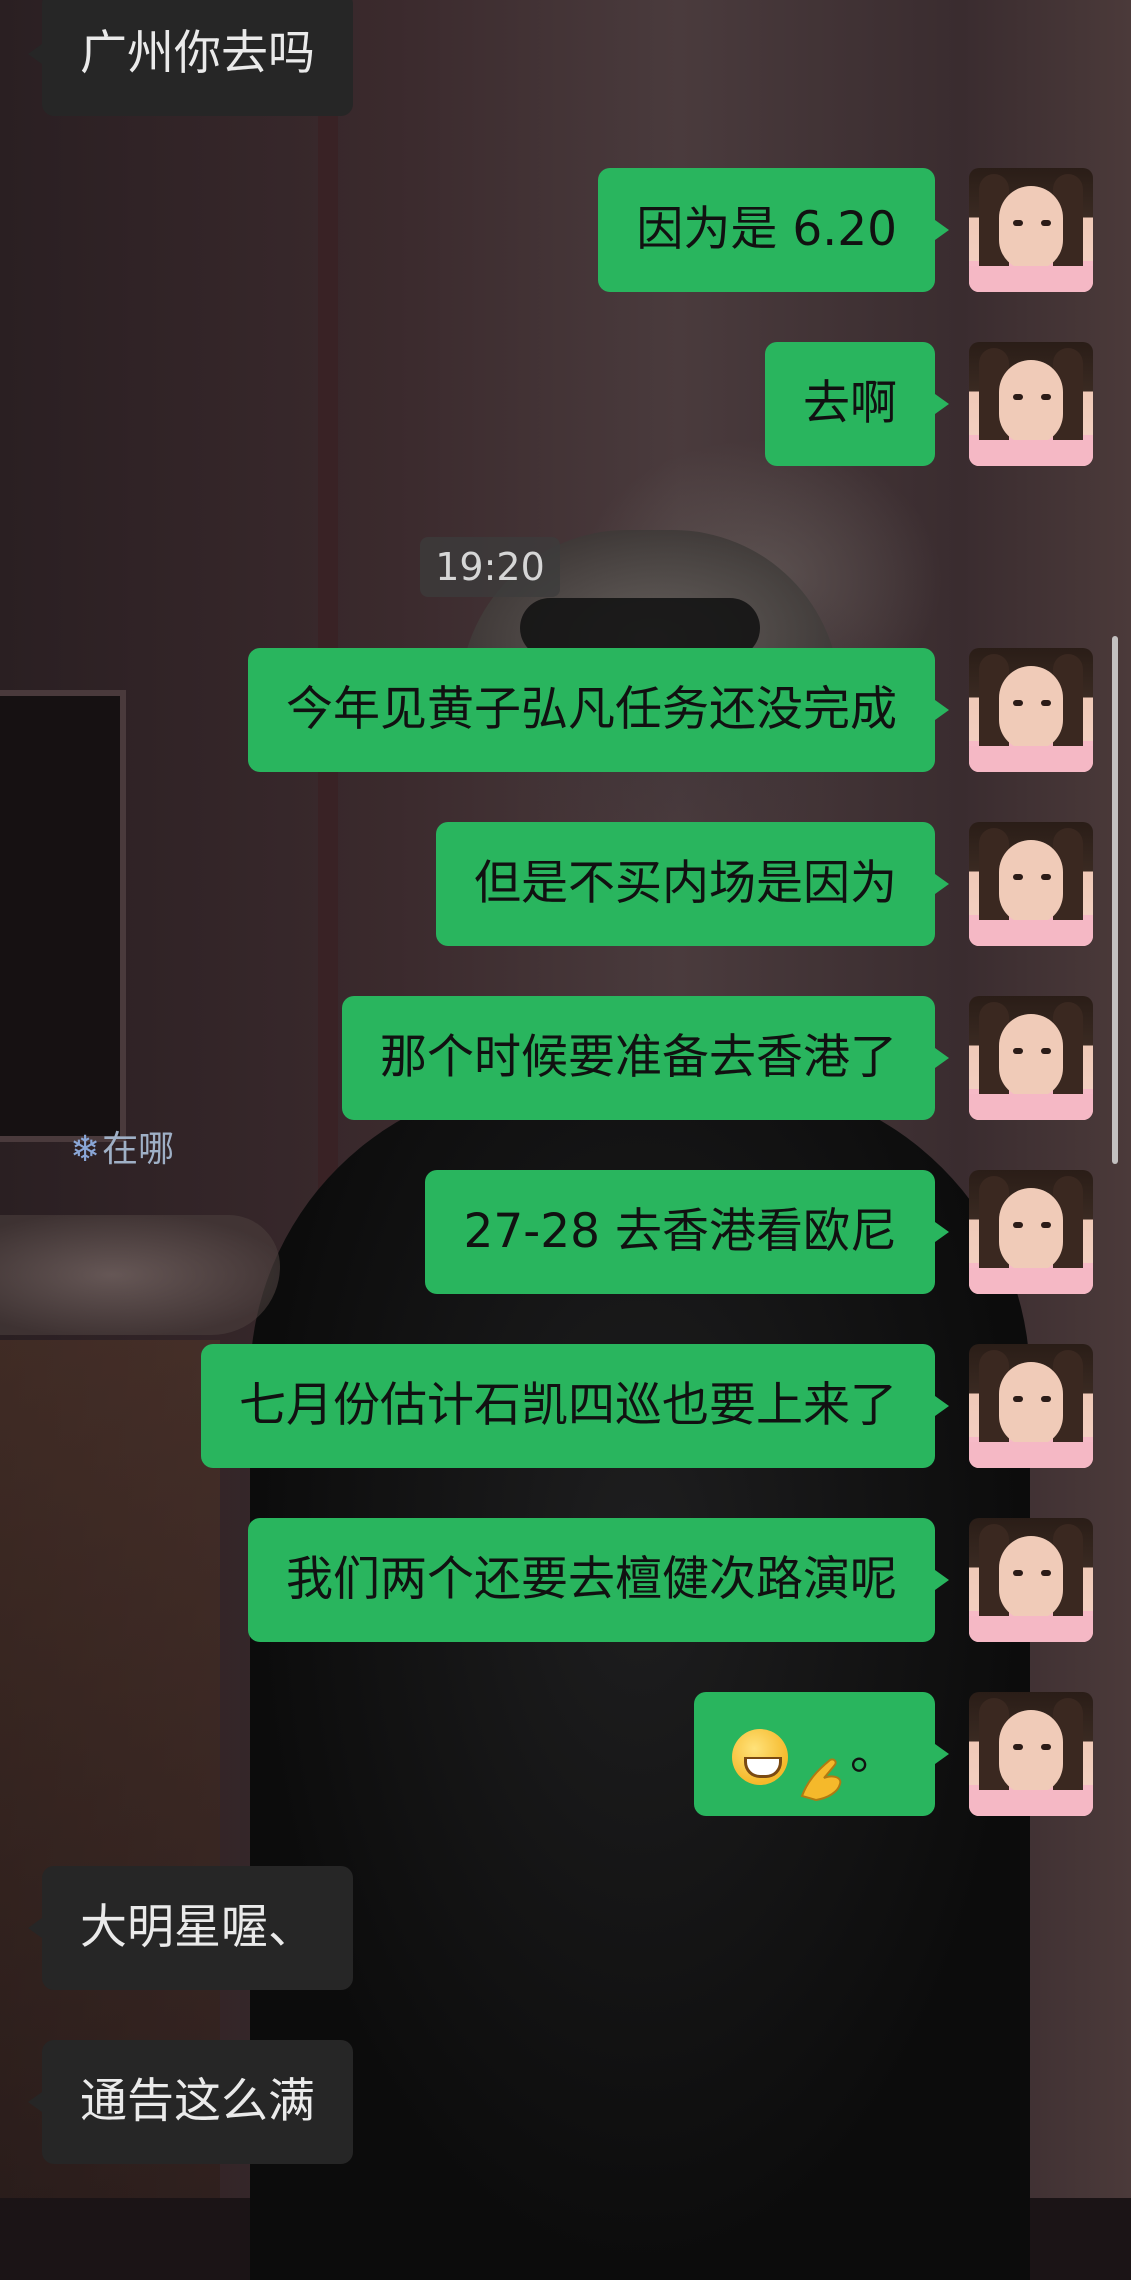  I want to click on message-bubble-sent: 那个时候要准备去香港了, so click(645, 1058).